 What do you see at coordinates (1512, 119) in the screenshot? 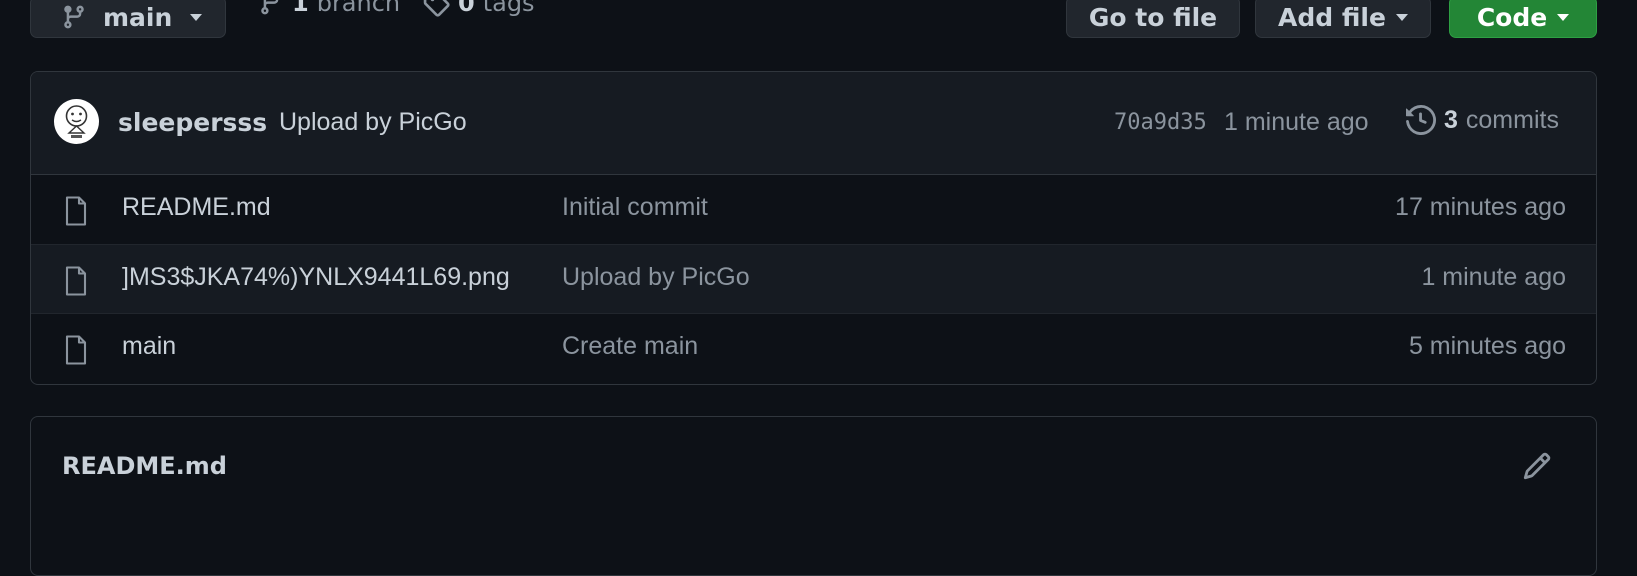
I see `commits-label: commits` at bounding box center [1512, 119].